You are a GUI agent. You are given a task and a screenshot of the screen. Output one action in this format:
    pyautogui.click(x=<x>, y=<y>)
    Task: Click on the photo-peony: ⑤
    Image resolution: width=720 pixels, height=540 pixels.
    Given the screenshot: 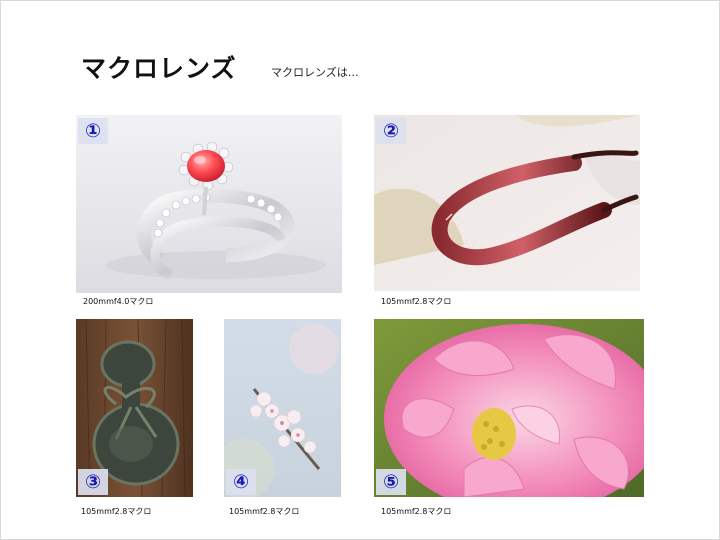 What is the action you would take?
    pyautogui.click(x=509, y=408)
    